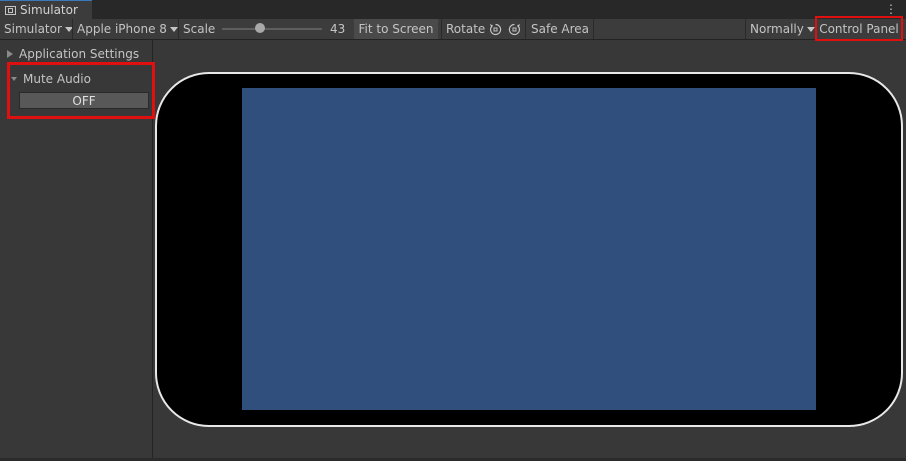 The image size is (906, 461). I want to click on scale-label: Scale, so click(199, 29).